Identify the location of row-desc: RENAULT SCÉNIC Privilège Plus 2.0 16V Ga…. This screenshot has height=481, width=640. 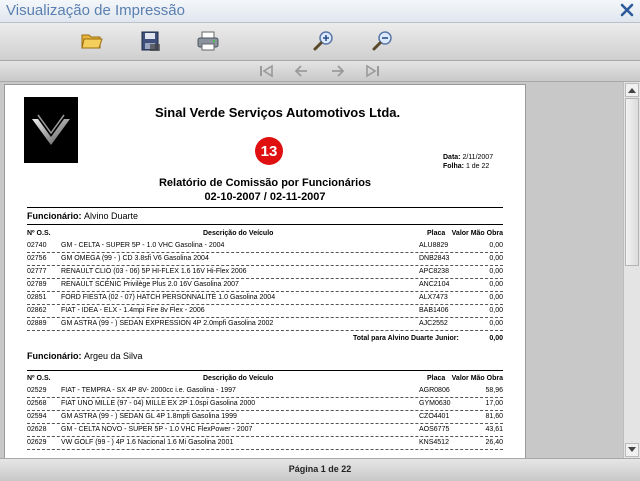
(150, 284).